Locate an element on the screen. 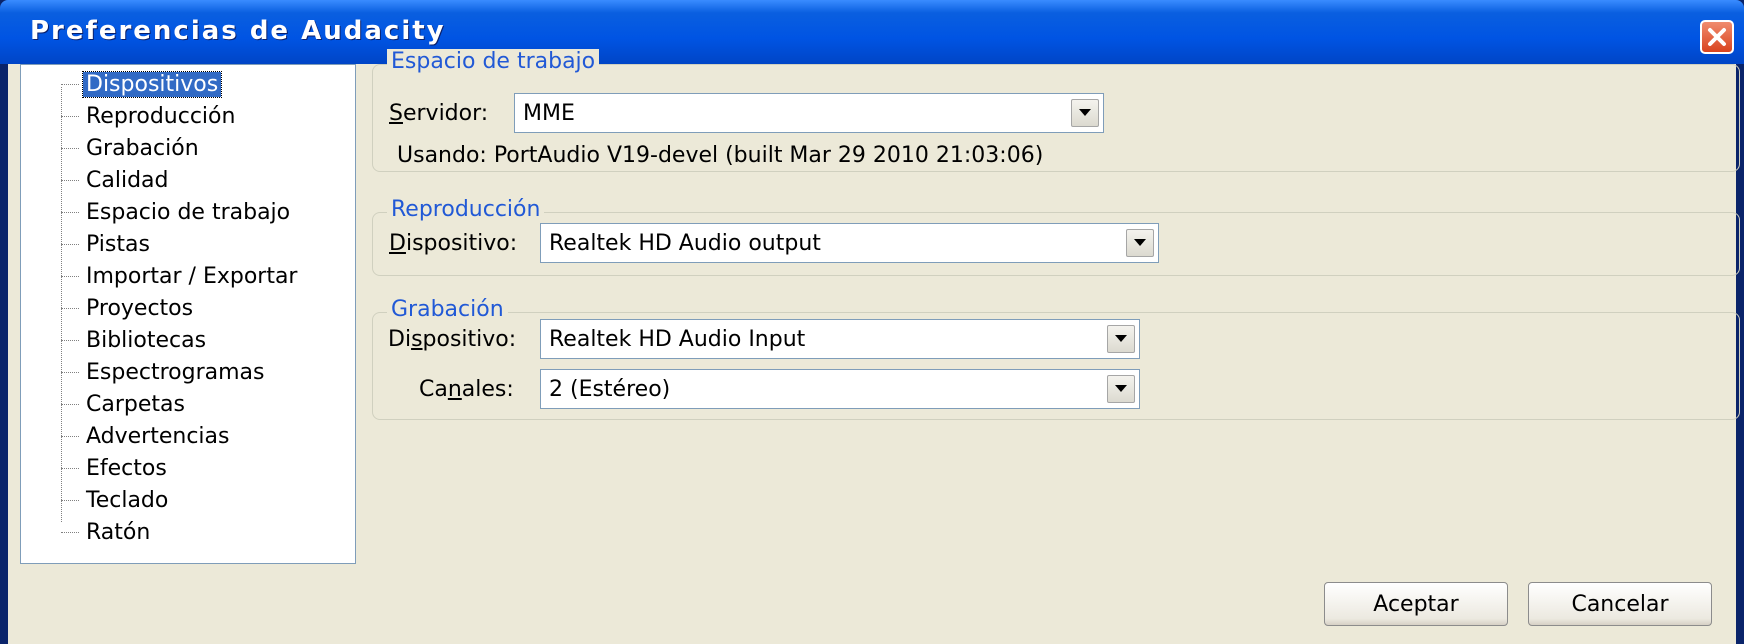 The image size is (1744, 644). sidebar-item: Pistas is located at coordinates (107, 244).